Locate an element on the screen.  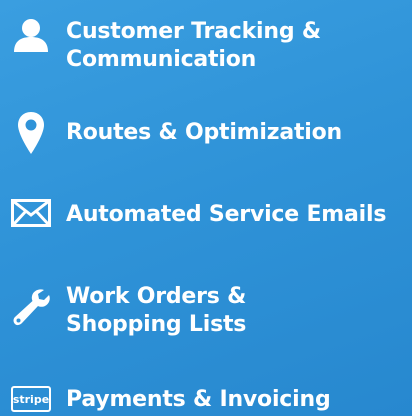
stripe-badge: stripe is located at coordinates (31, 399).